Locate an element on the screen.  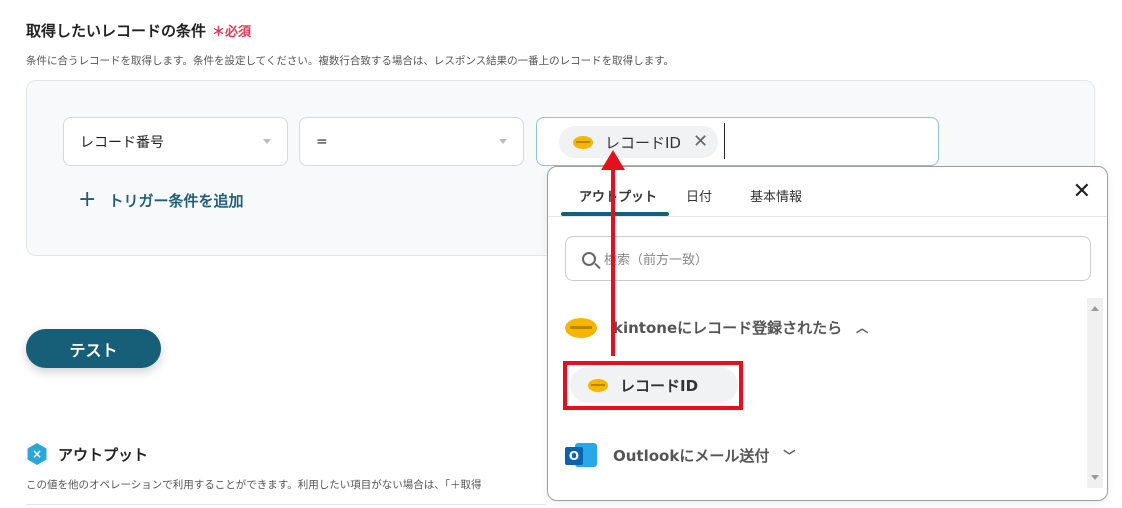
annotation-arrowhead is located at coordinates (613, 160).